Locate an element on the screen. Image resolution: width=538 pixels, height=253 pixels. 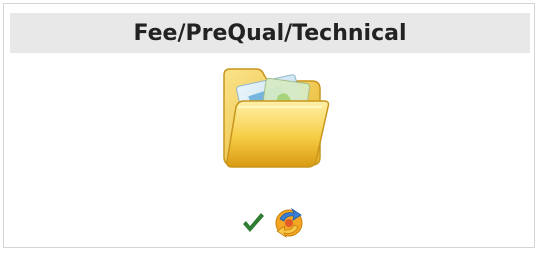
checkmark-icon is located at coordinates (253, 223).